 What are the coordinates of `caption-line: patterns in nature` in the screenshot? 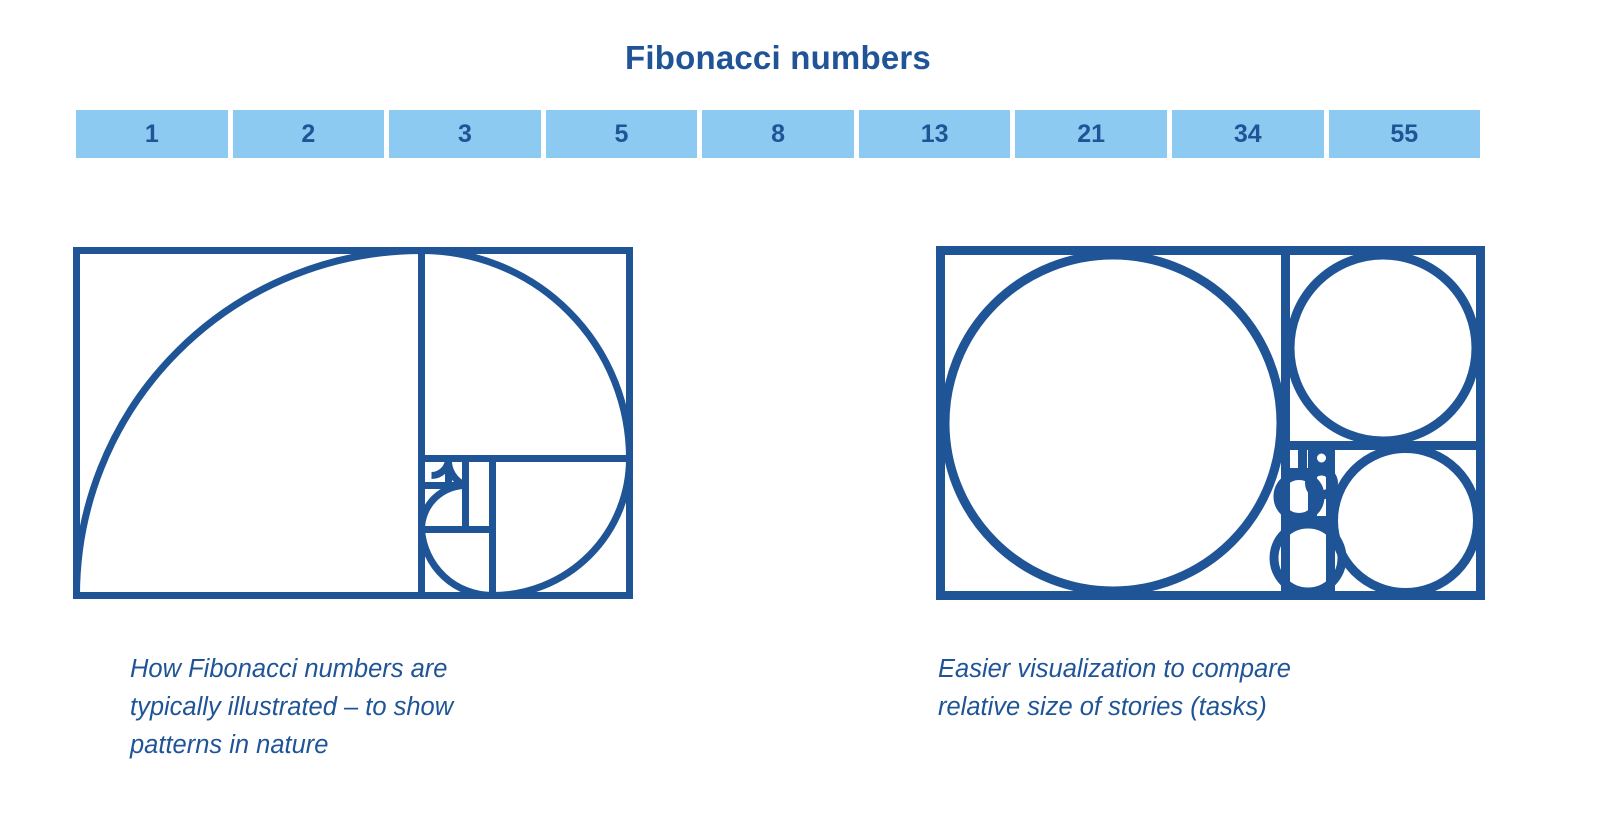 It's located at (229, 745).